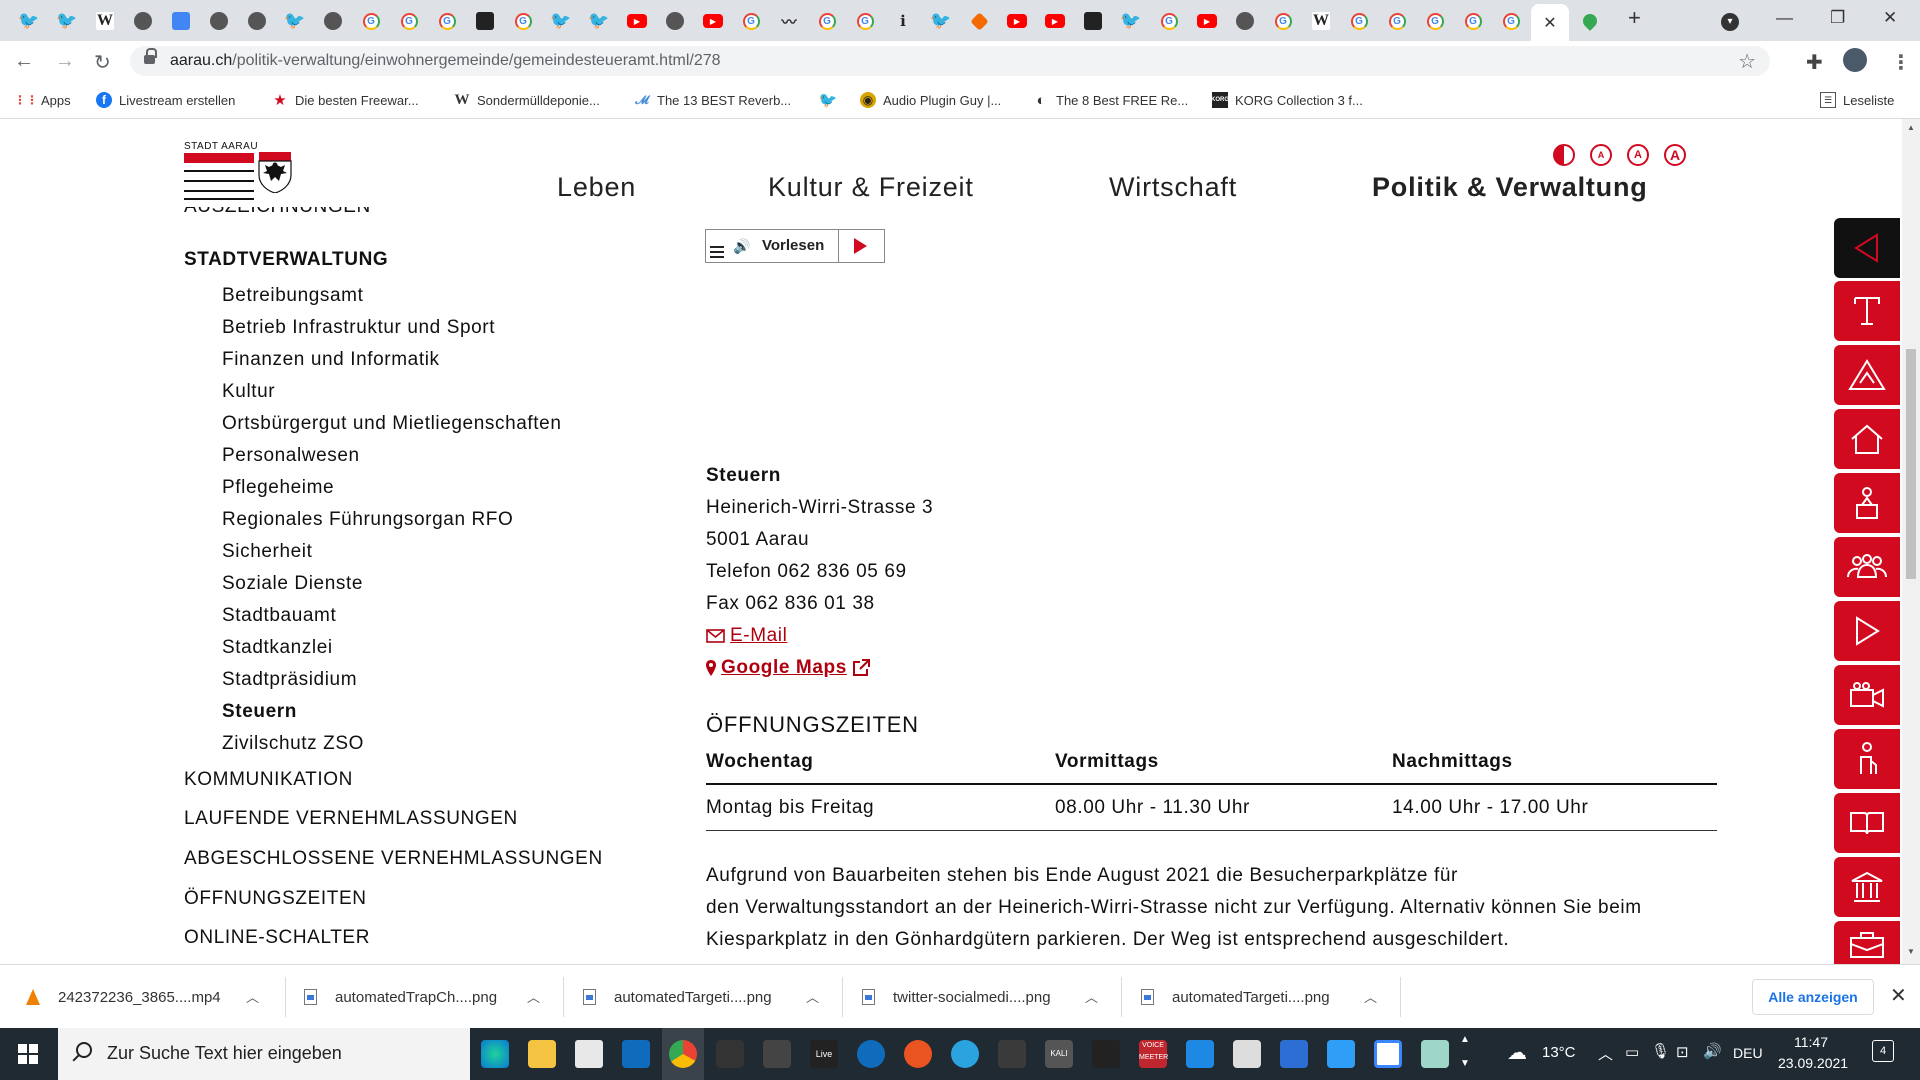  I want to click on nav-wirtschaft: Wirtschaft, so click(1173, 187).